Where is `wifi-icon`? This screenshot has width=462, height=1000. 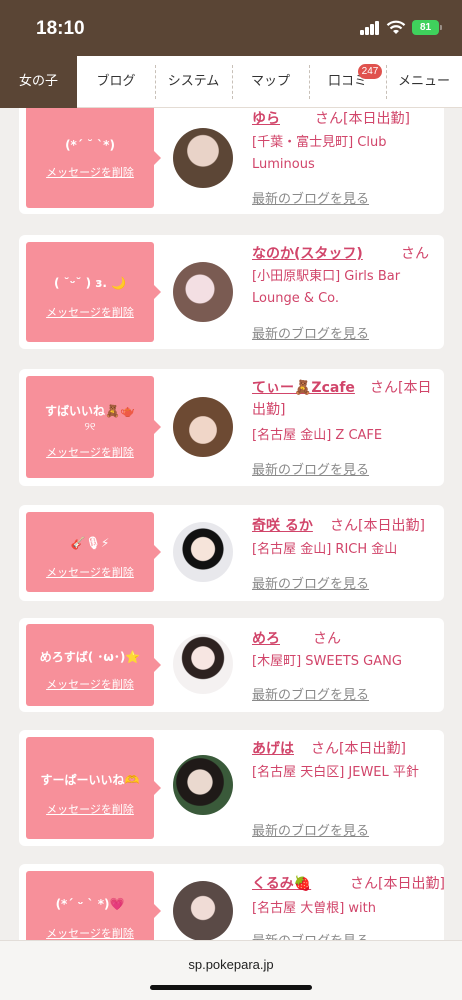
wifi-icon is located at coordinates (396, 27).